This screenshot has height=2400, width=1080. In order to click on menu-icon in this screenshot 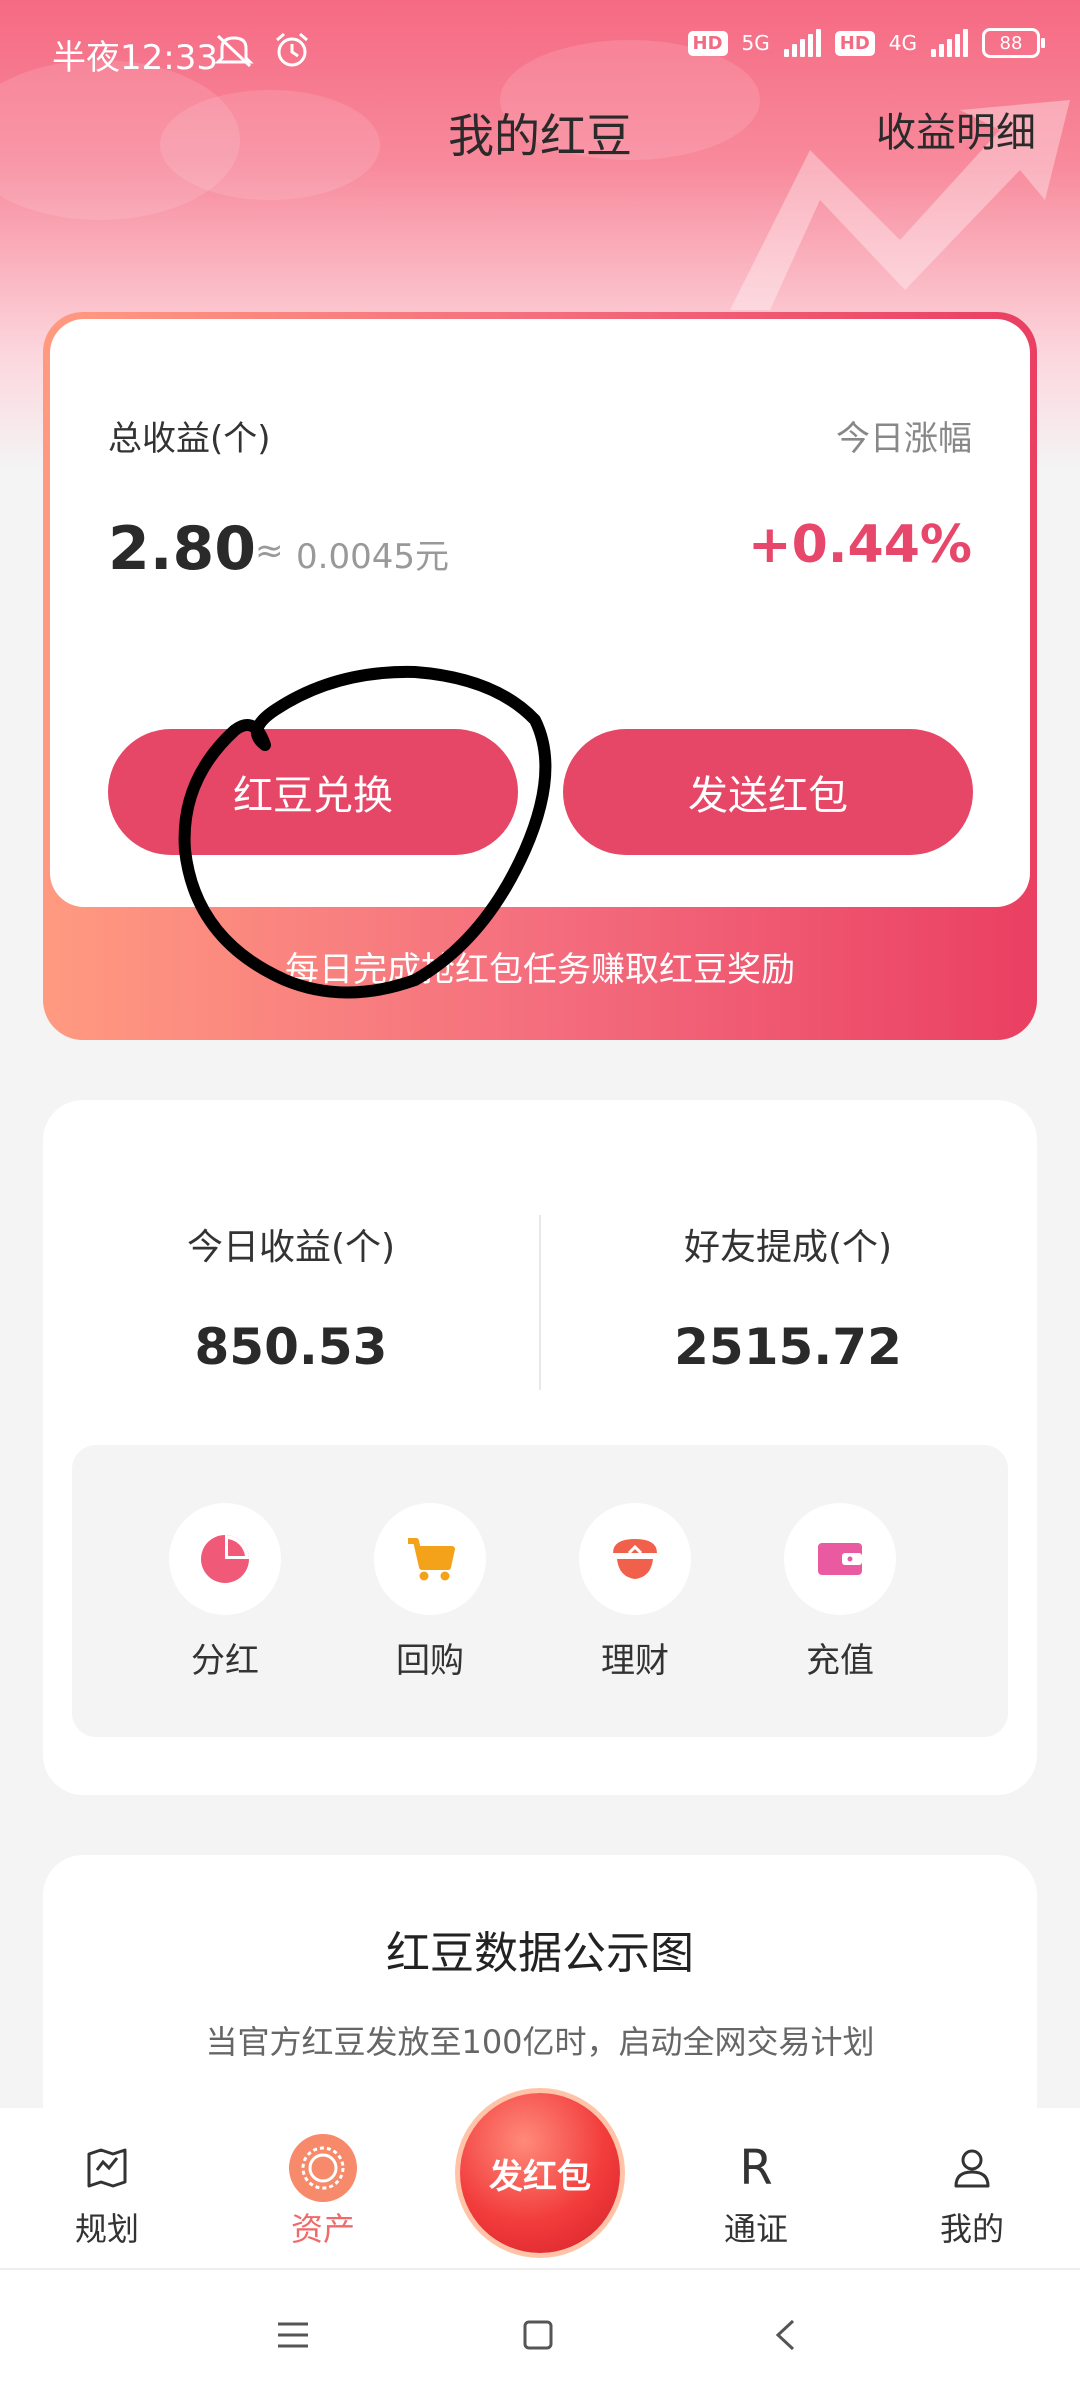, I will do `click(293, 2335)`.